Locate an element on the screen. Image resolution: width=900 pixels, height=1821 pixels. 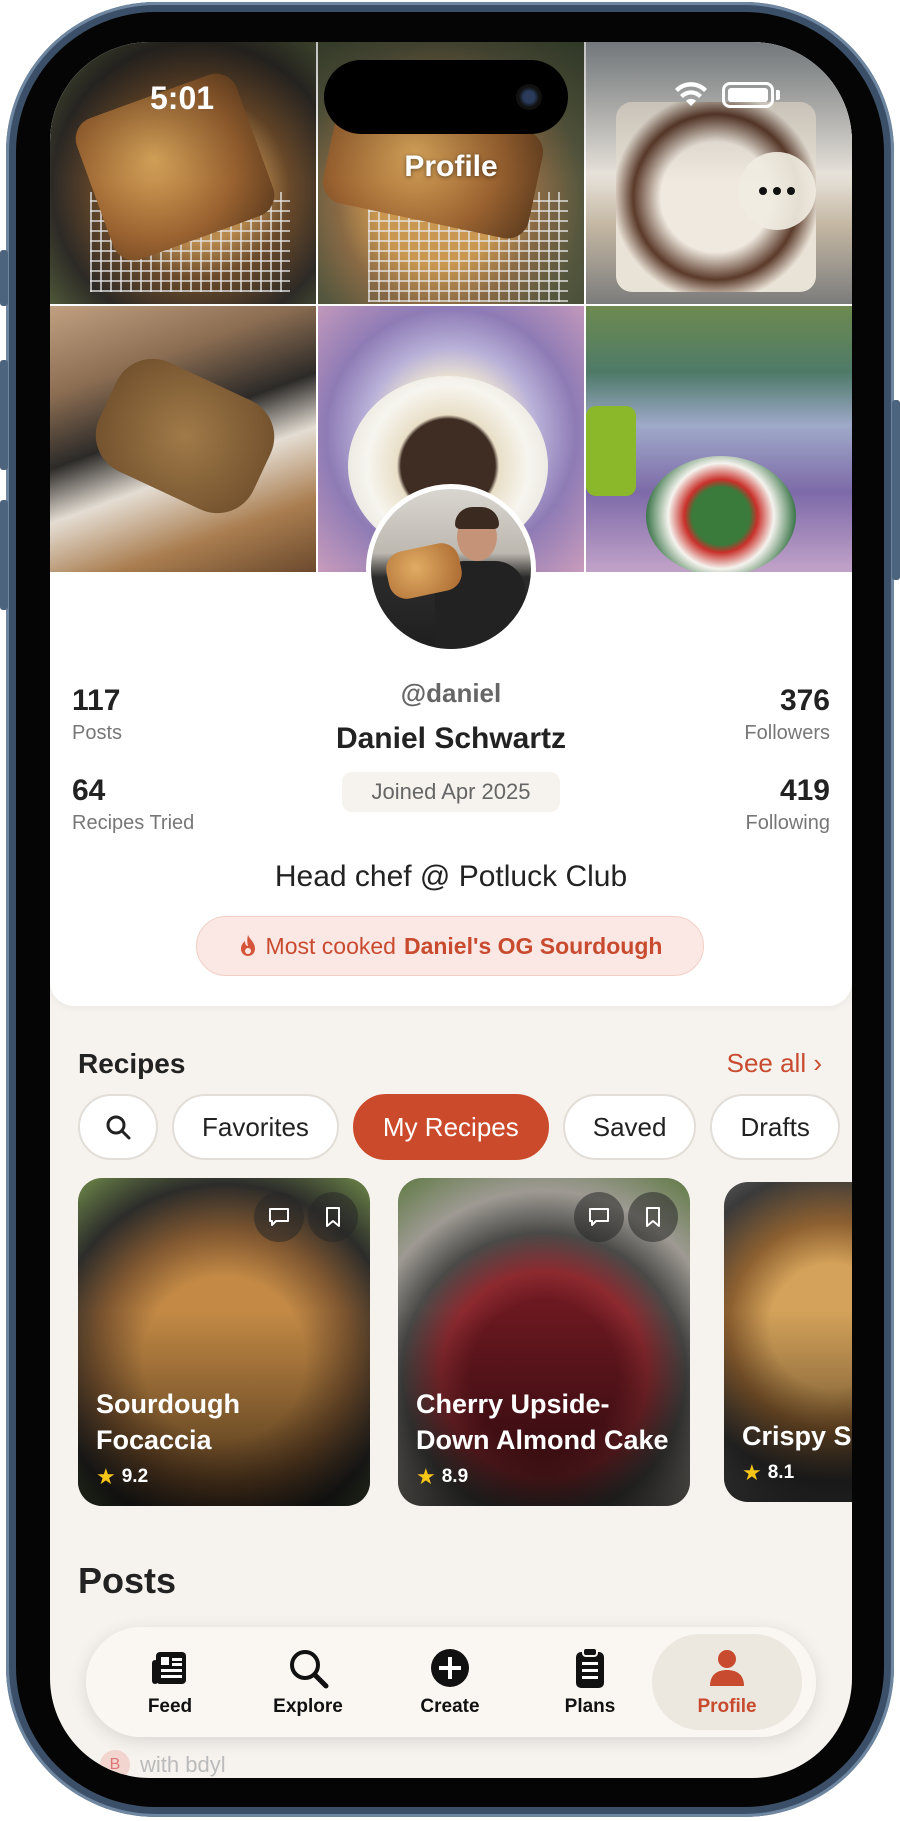
profile-name: Daniel Schwartz is located at coordinates (451, 738).